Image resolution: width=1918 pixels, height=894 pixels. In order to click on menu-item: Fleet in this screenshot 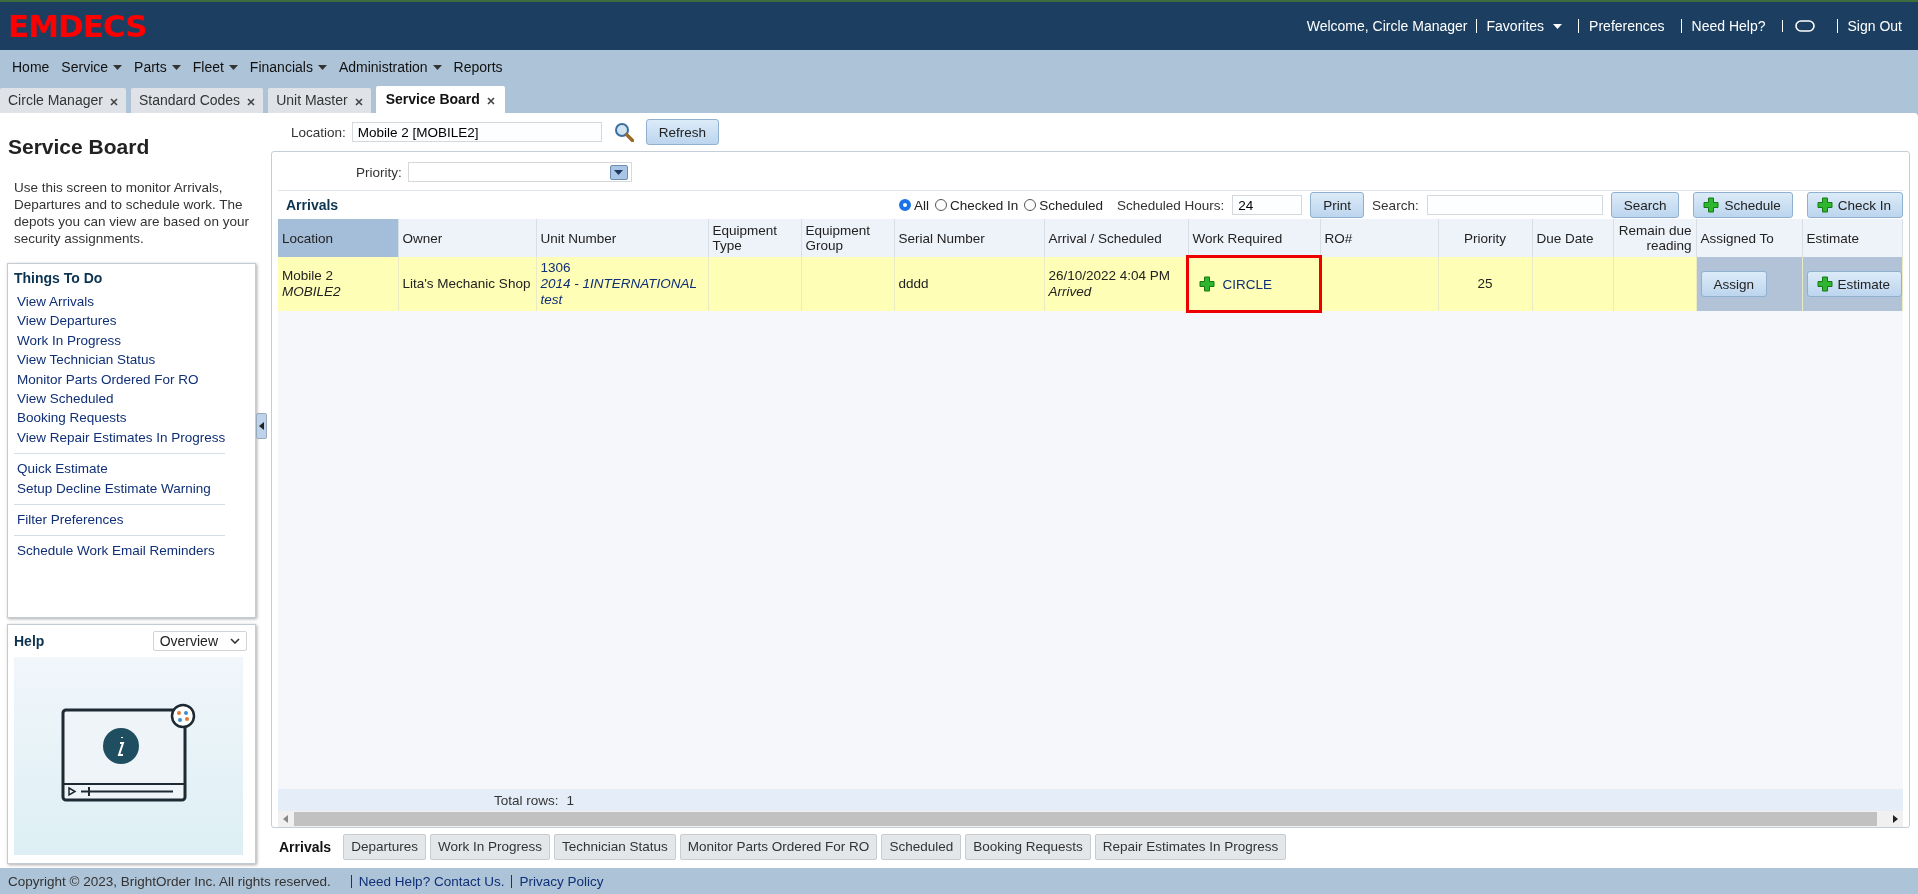, I will do `click(215, 67)`.